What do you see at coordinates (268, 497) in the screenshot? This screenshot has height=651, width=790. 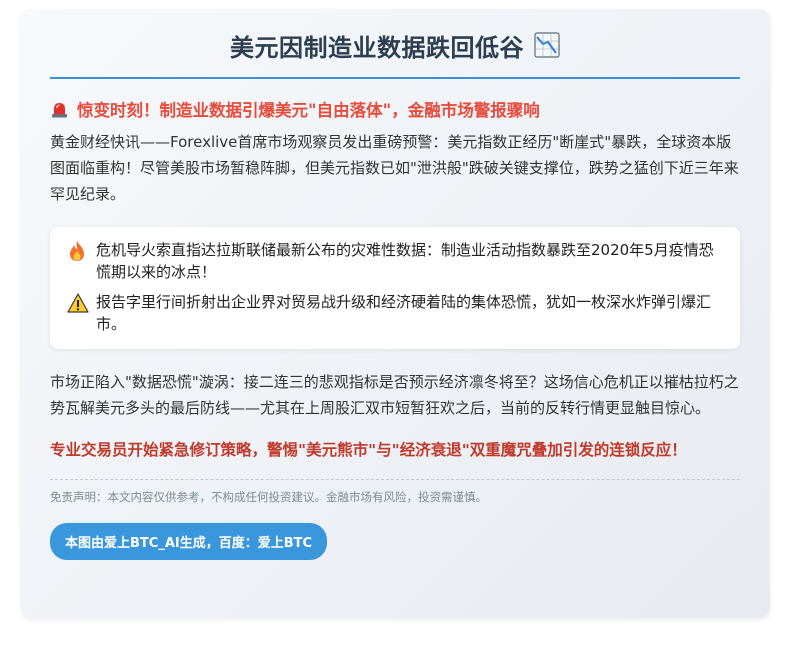 I see `disclaimer-text: 免责声明：本文内容仅供参考，不构成任何投资建议。金融市场有风险，投资需谨慎。` at bounding box center [268, 497].